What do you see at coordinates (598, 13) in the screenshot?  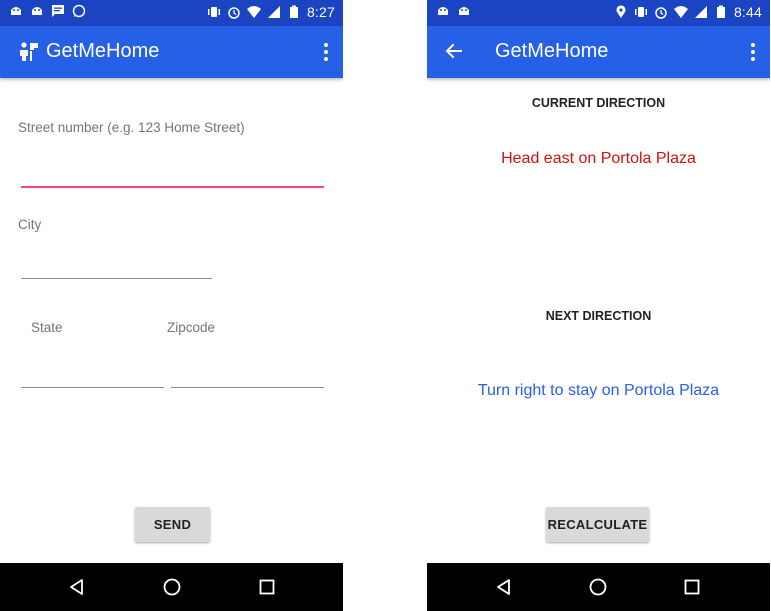 I see `status-bar: 8:44` at bounding box center [598, 13].